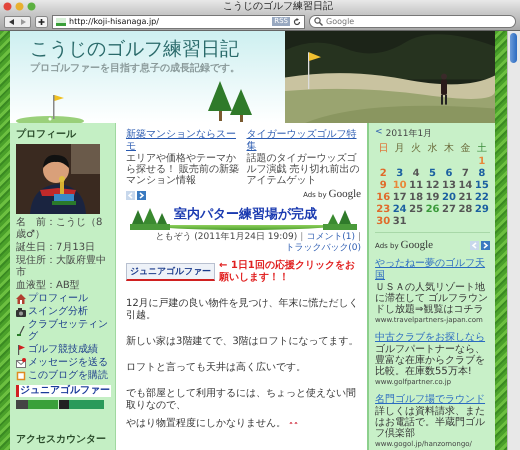 This screenshot has width=520, height=450. I want to click on calendar-day: 20, so click(449, 197).